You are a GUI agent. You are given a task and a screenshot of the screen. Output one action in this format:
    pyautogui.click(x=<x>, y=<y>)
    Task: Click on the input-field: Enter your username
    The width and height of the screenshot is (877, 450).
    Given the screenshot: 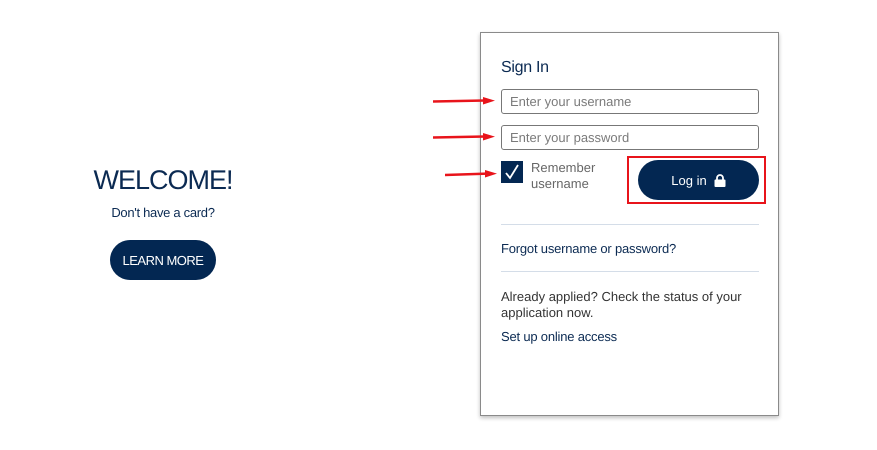 What is the action you would take?
    pyautogui.click(x=630, y=101)
    